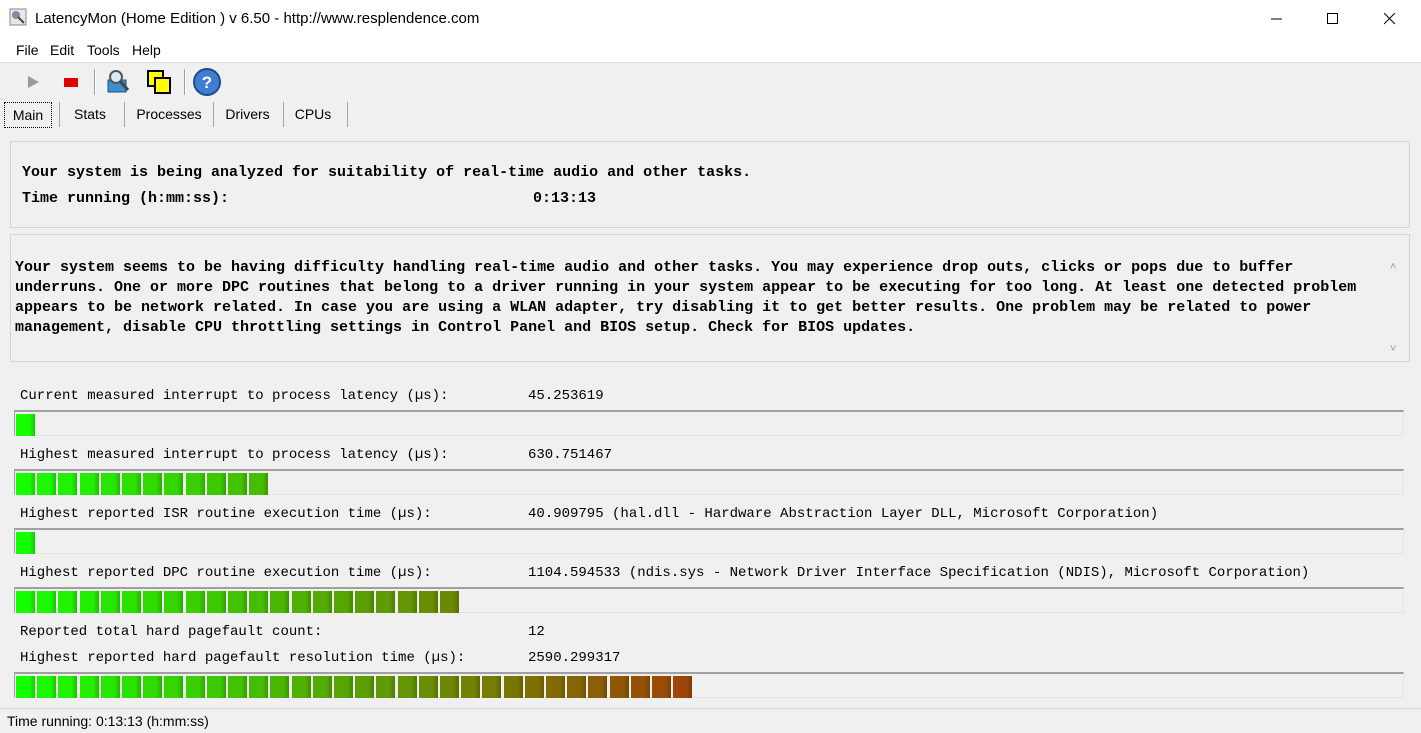 This screenshot has width=1421, height=733. I want to click on help-icon: ?, so click(207, 82).